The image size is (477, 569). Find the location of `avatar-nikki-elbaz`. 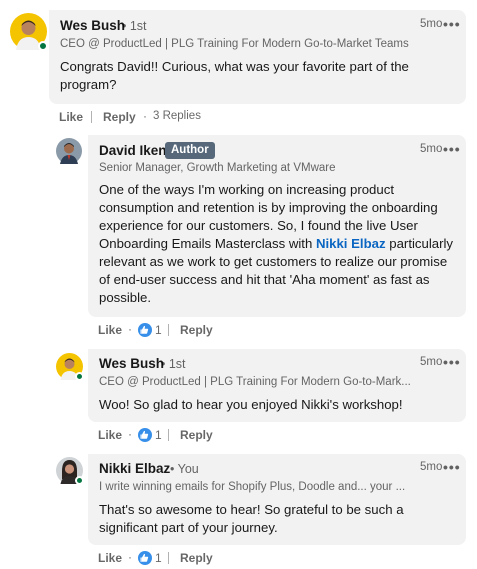

avatar-nikki-elbaz is located at coordinates (70, 471).